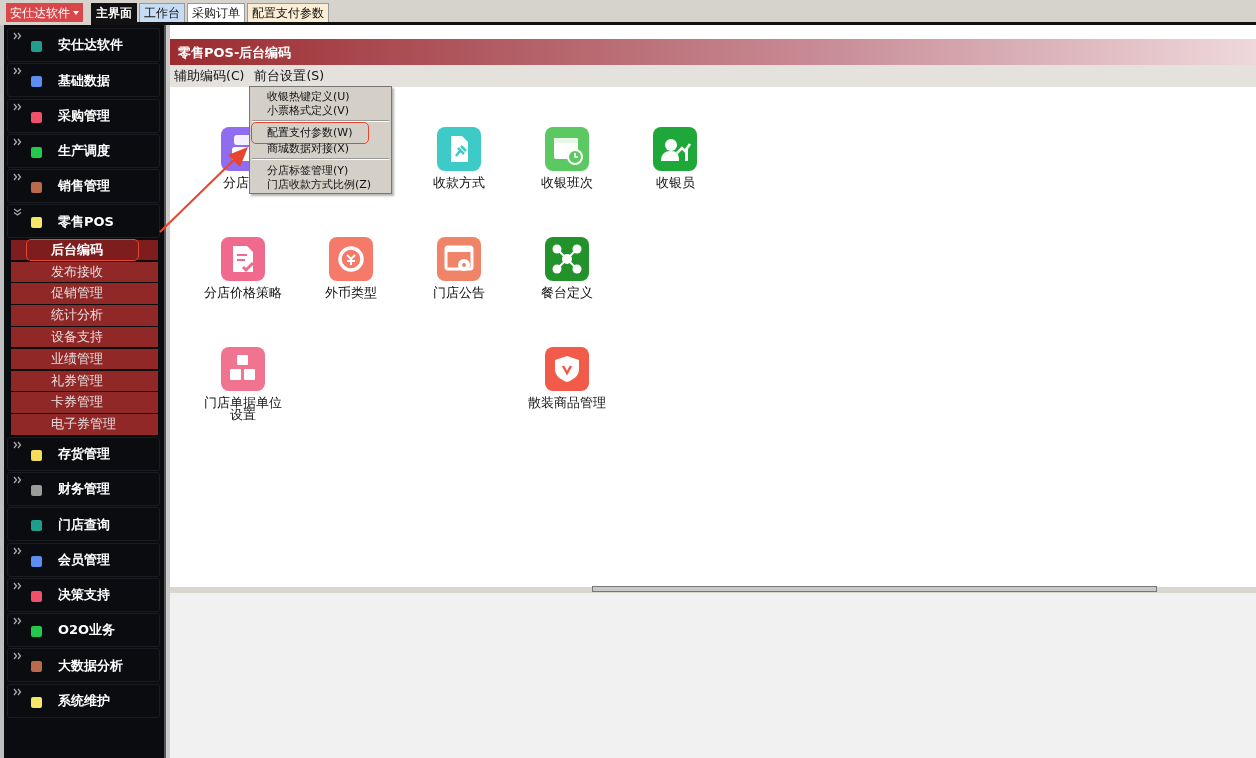  Describe the element at coordinates (84, 272) in the screenshot. I see `submenu-item: 发布接收` at that location.